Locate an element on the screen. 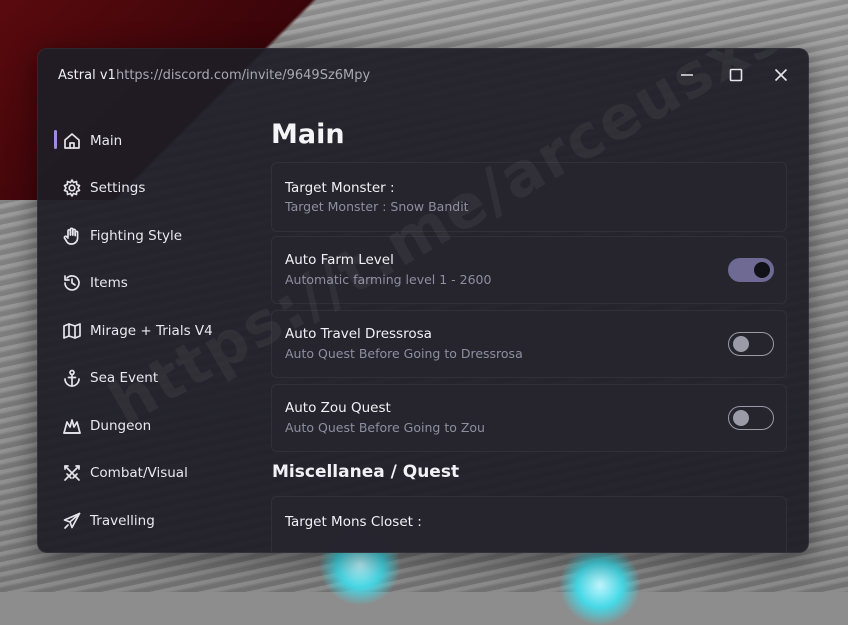 This screenshot has width=848, height=625. sidebar-item-label: Settings is located at coordinates (118, 188).